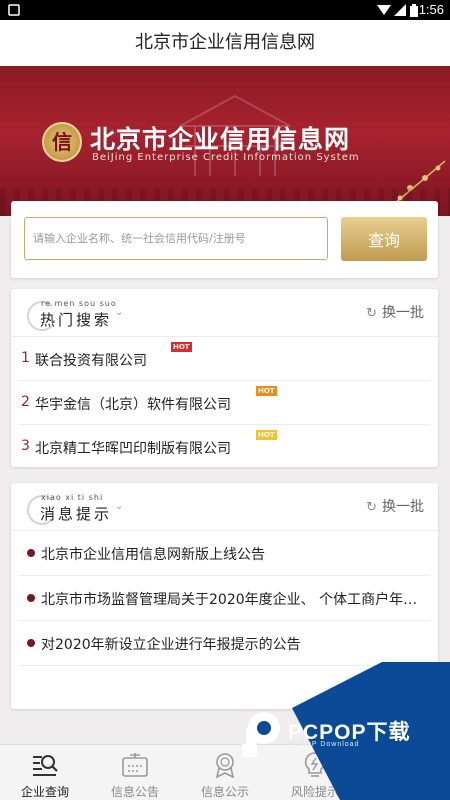  What do you see at coordinates (231, 600) in the screenshot?
I see `message-text: 北京市市场监督管理局关于2020年度企业、 个体工商户年报公告` at bounding box center [231, 600].